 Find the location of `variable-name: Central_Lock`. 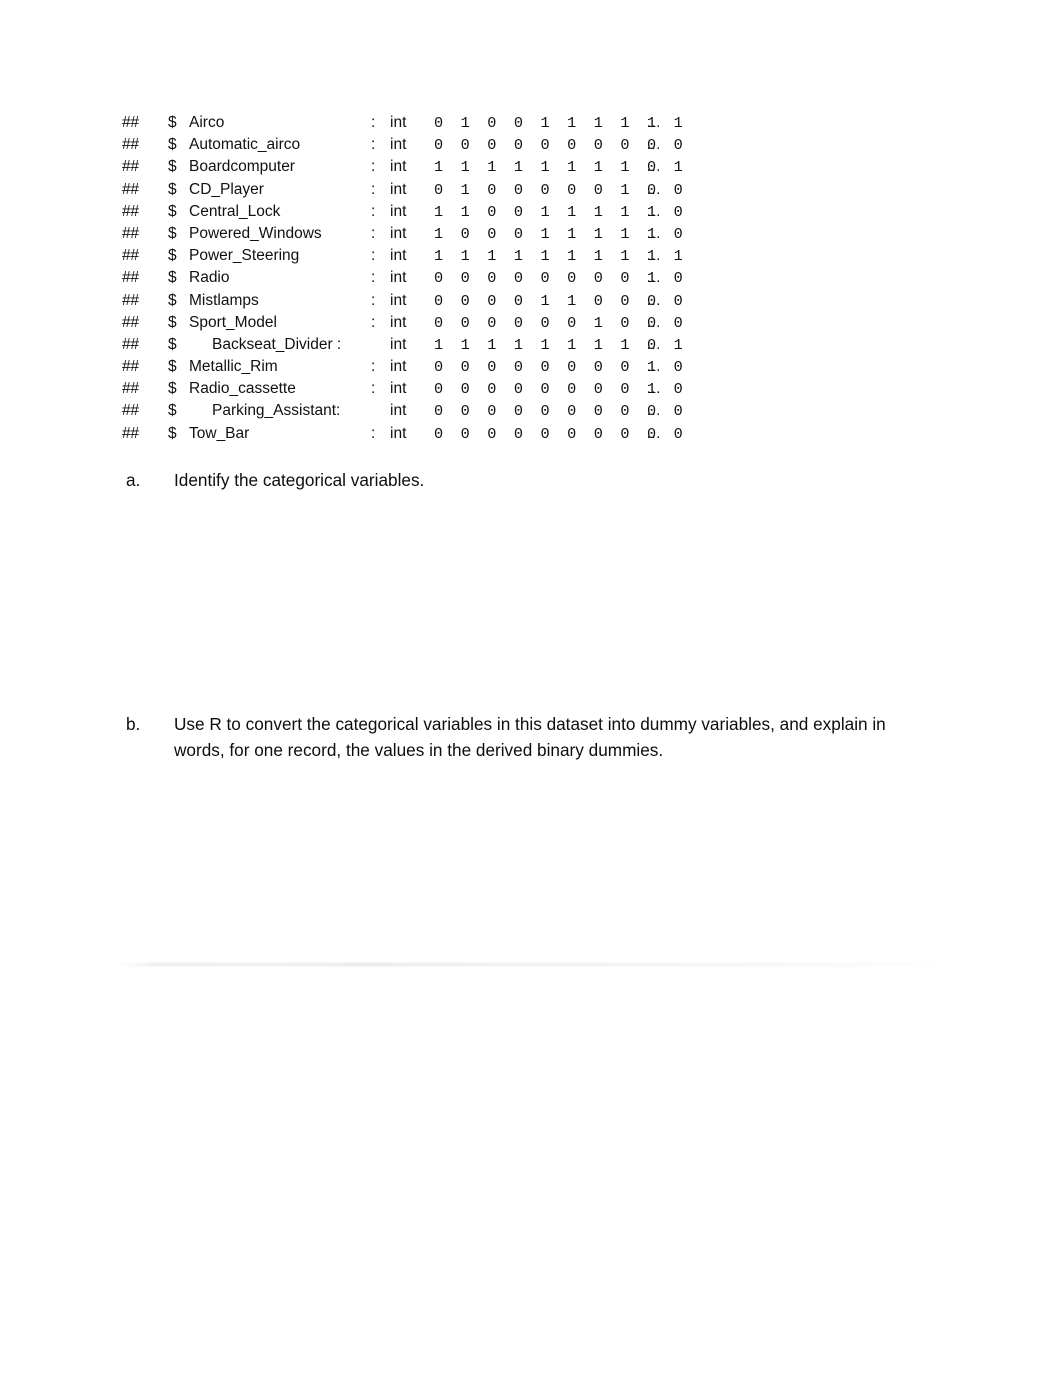

variable-name: Central_Lock is located at coordinates (235, 211).